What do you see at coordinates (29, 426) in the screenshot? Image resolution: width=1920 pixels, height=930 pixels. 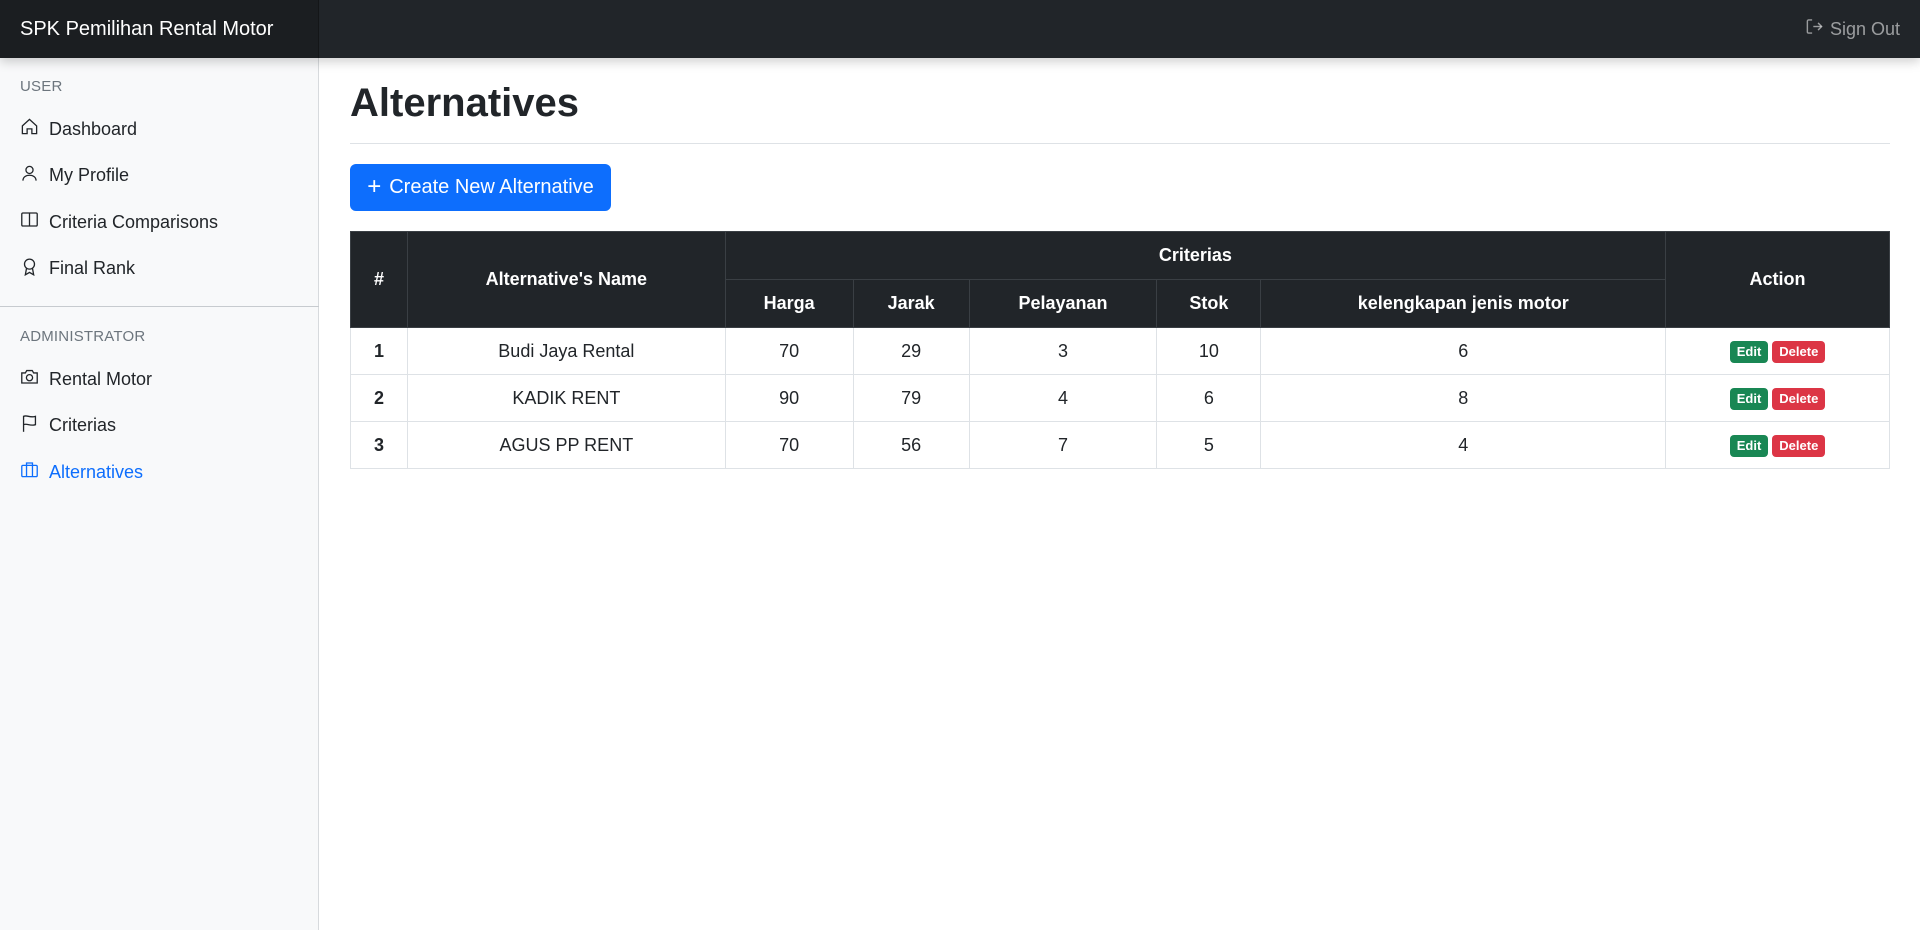 I see `flag-icon` at bounding box center [29, 426].